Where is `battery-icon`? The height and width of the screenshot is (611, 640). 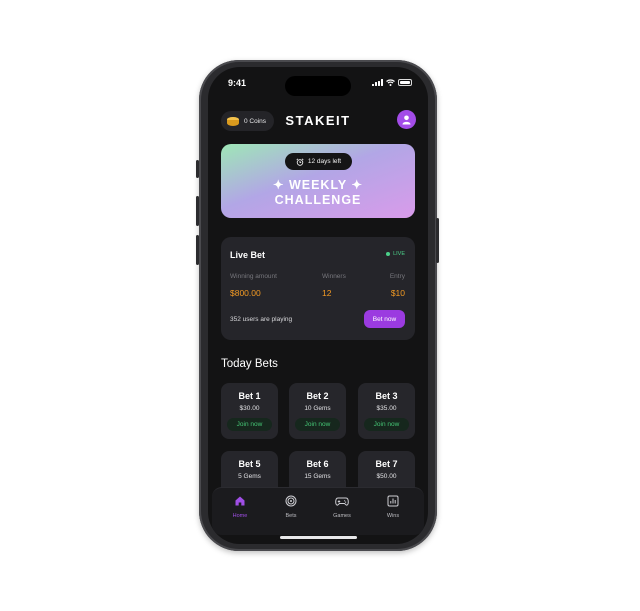
battery-icon is located at coordinates (405, 82).